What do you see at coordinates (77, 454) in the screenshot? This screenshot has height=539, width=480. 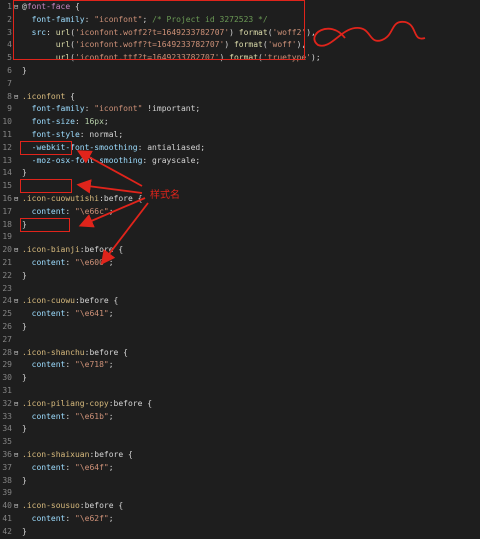 I see `code-text: .icon-shaixuan:before {` at bounding box center [77, 454].